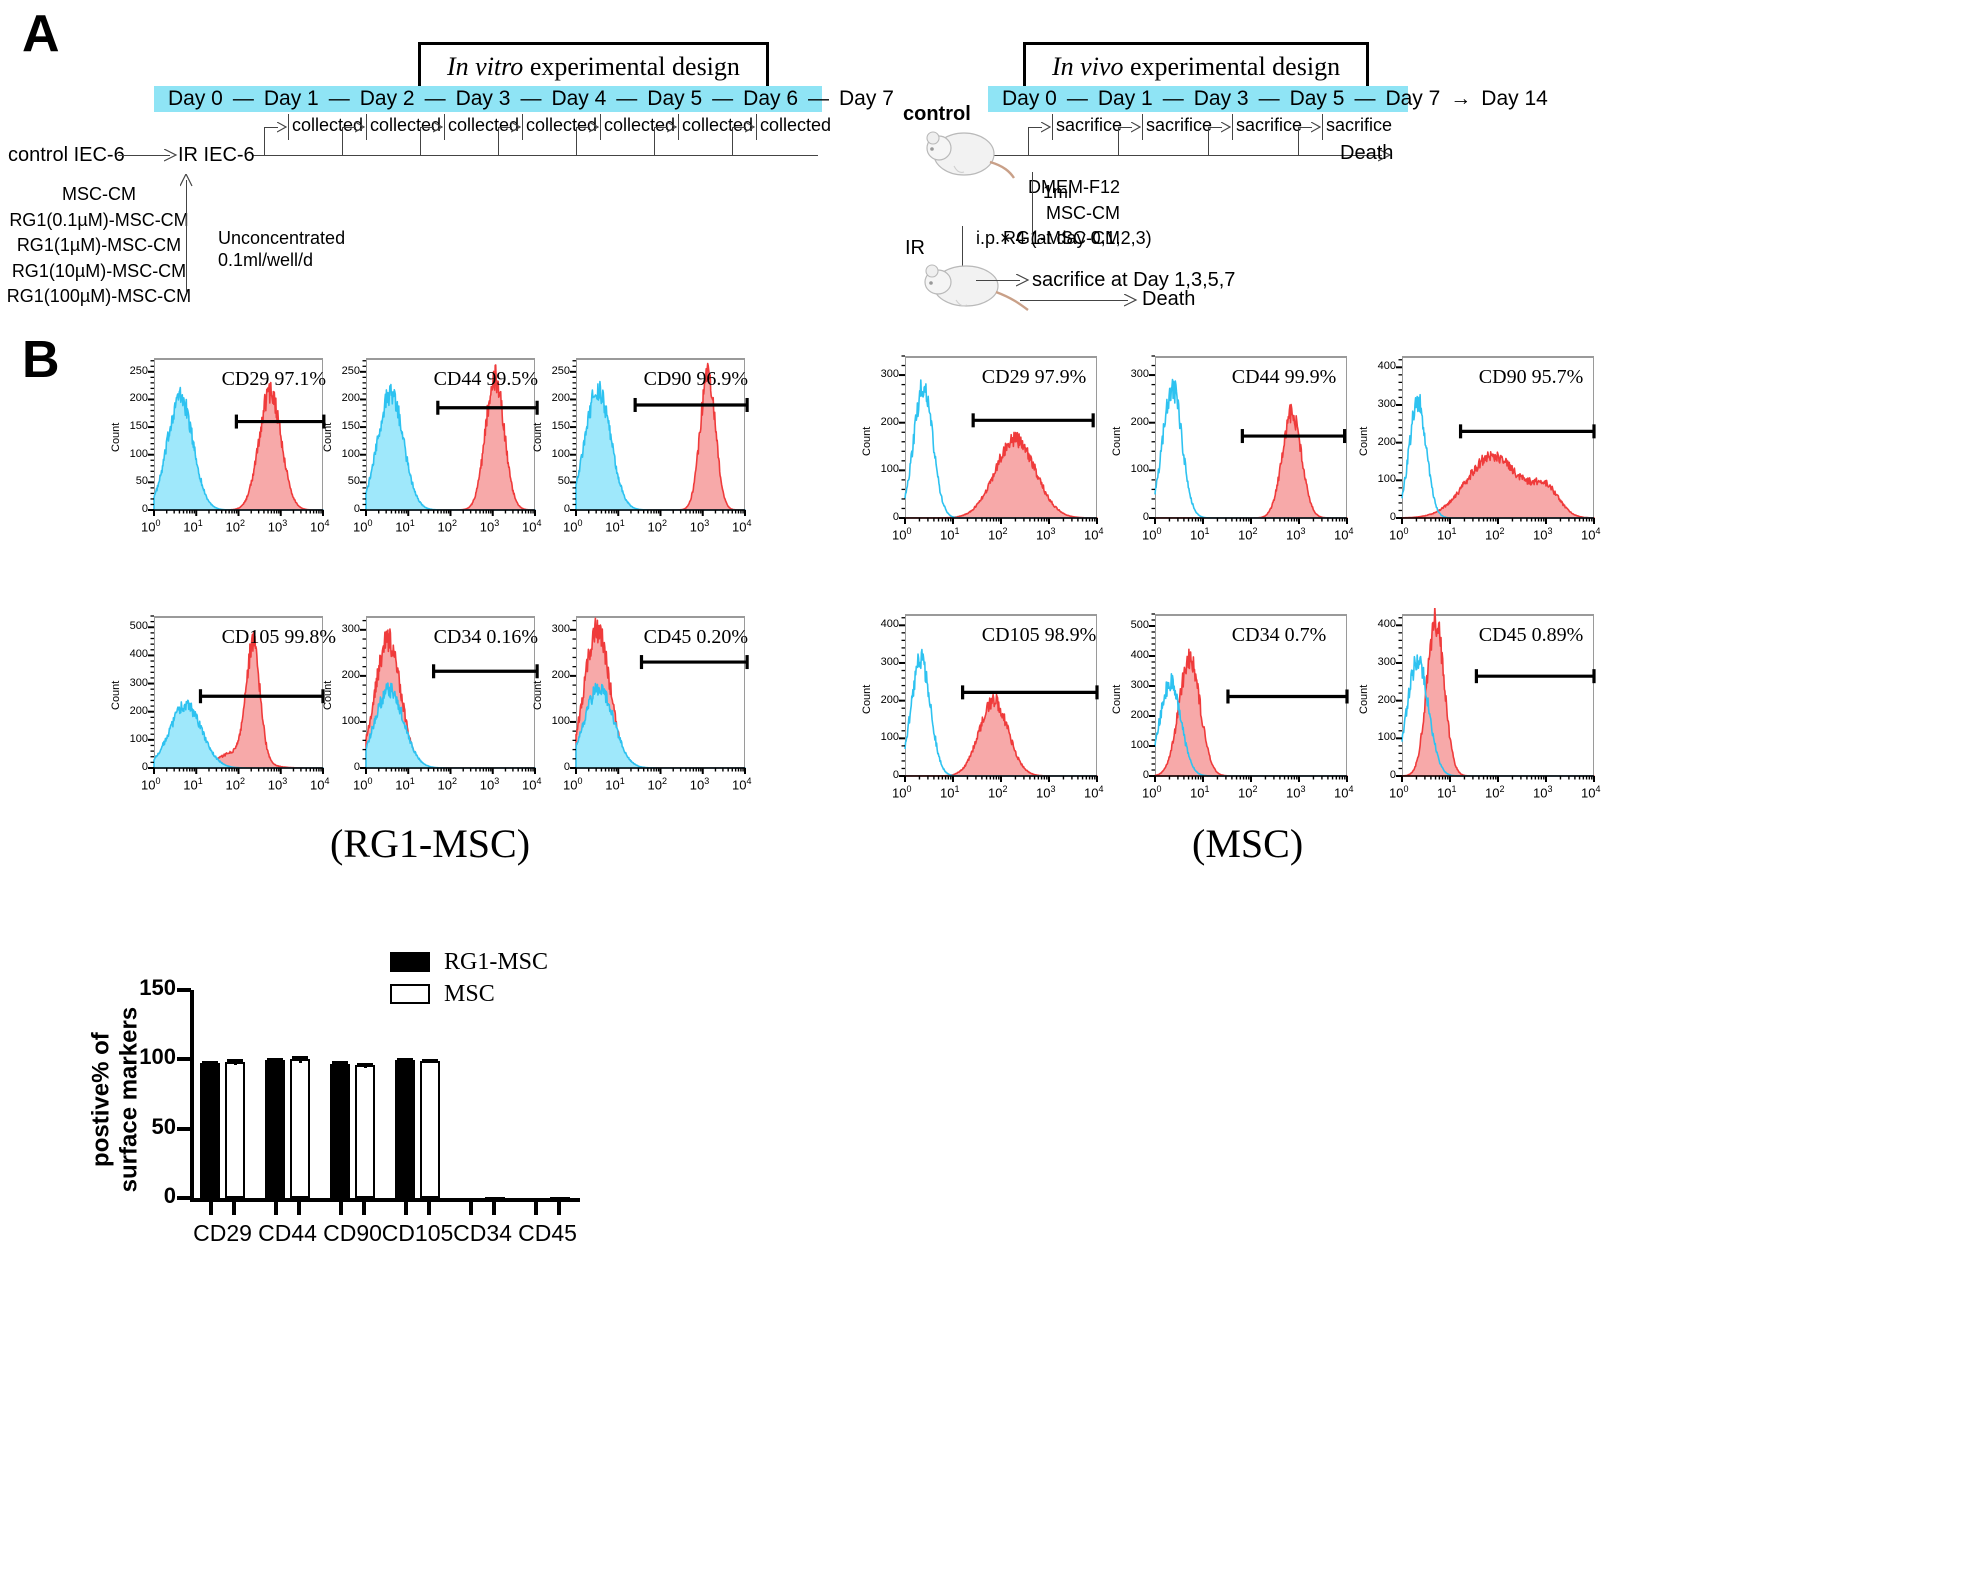  What do you see at coordinates (195, 98) in the screenshot?
I see `timeline-day: Day 0` at bounding box center [195, 98].